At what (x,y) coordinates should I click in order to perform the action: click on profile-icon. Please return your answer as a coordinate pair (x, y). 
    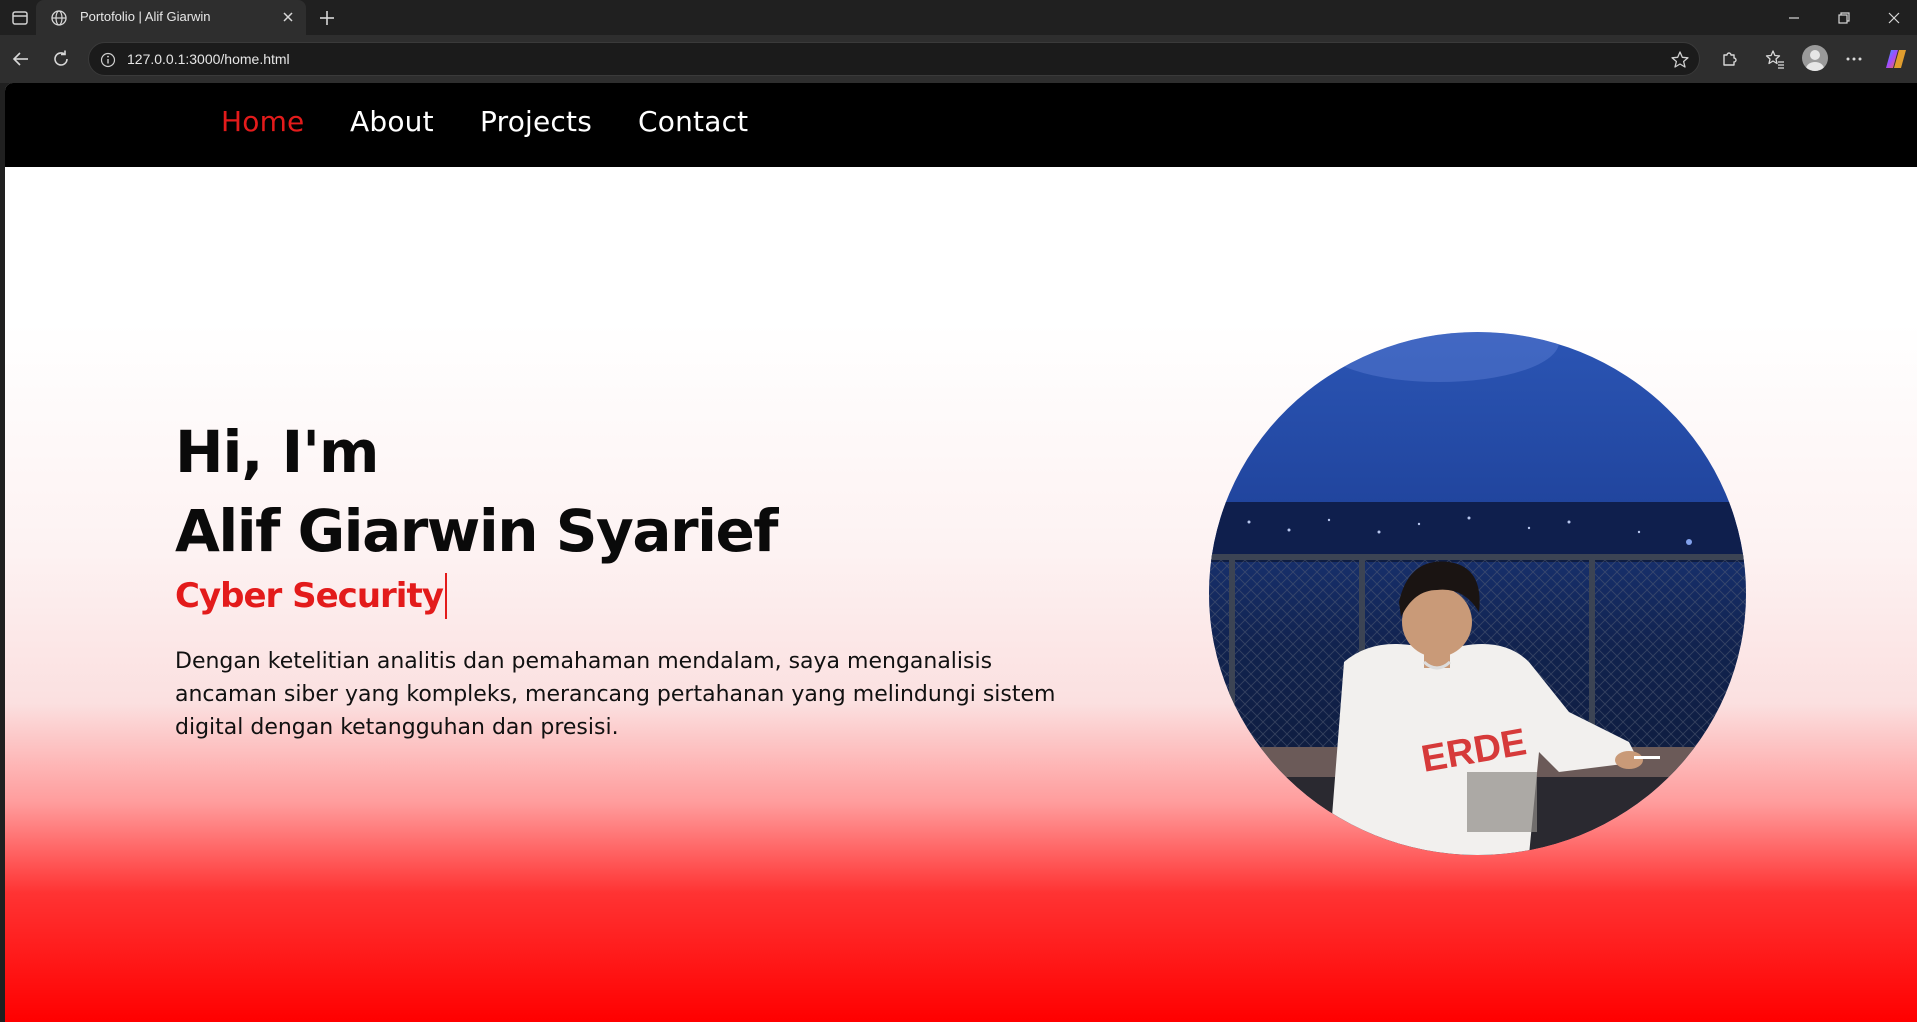
    Looking at the image, I should click on (1815, 60).